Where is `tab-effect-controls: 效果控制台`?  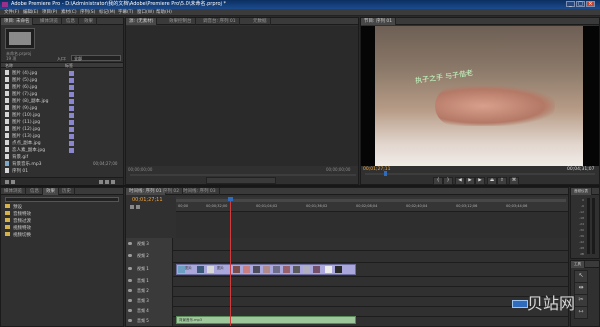 tab-effect-controls: 效果控制台 is located at coordinates (181, 21).